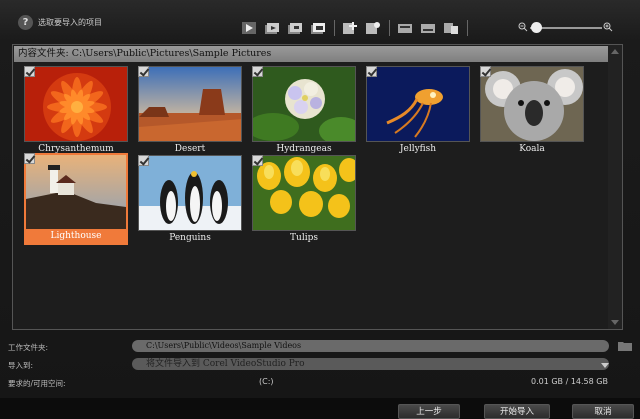  What do you see at coordinates (304, 238) in the screenshot?
I see `item-label: Tulips` at bounding box center [304, 238].